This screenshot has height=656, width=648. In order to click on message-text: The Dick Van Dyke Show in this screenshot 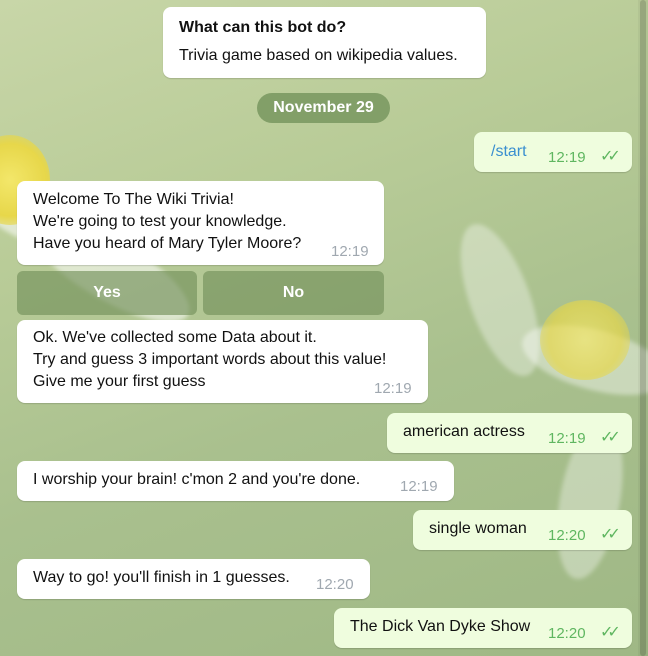, I will do `click(440, 626)`.